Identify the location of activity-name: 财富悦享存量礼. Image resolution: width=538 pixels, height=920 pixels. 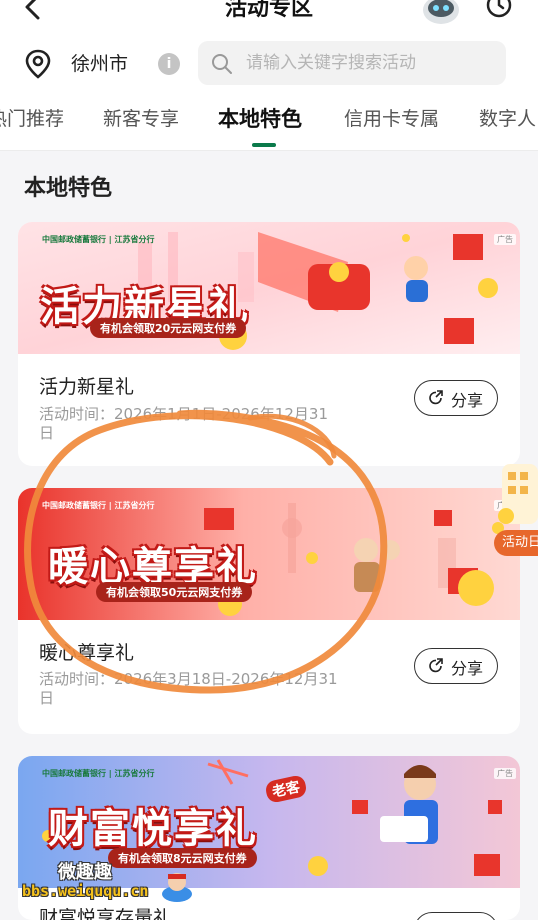
(106, 913).